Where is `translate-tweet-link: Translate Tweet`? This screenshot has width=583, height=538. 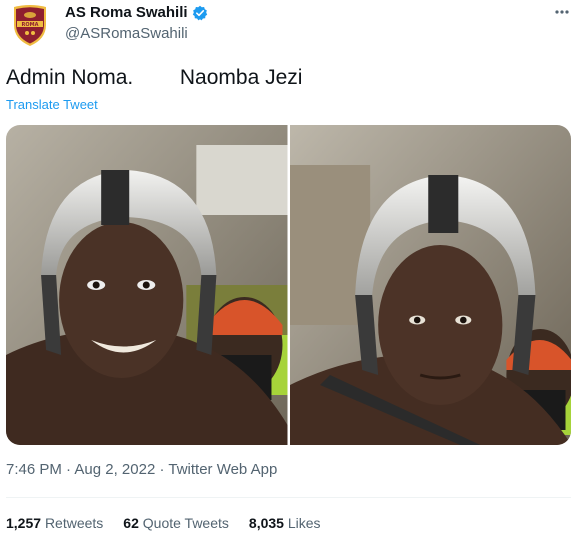
translate-tweet-link: Translate Tweet is located at coordinates (52, 104).